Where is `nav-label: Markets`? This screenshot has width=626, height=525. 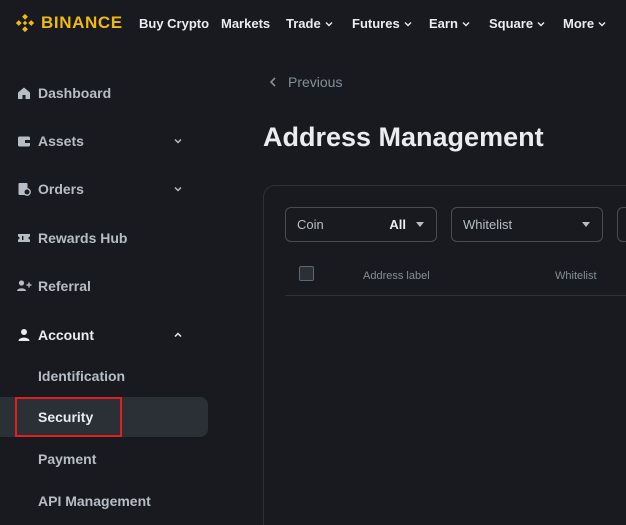 nav-label: Markets is located at coordinates (246, 23).